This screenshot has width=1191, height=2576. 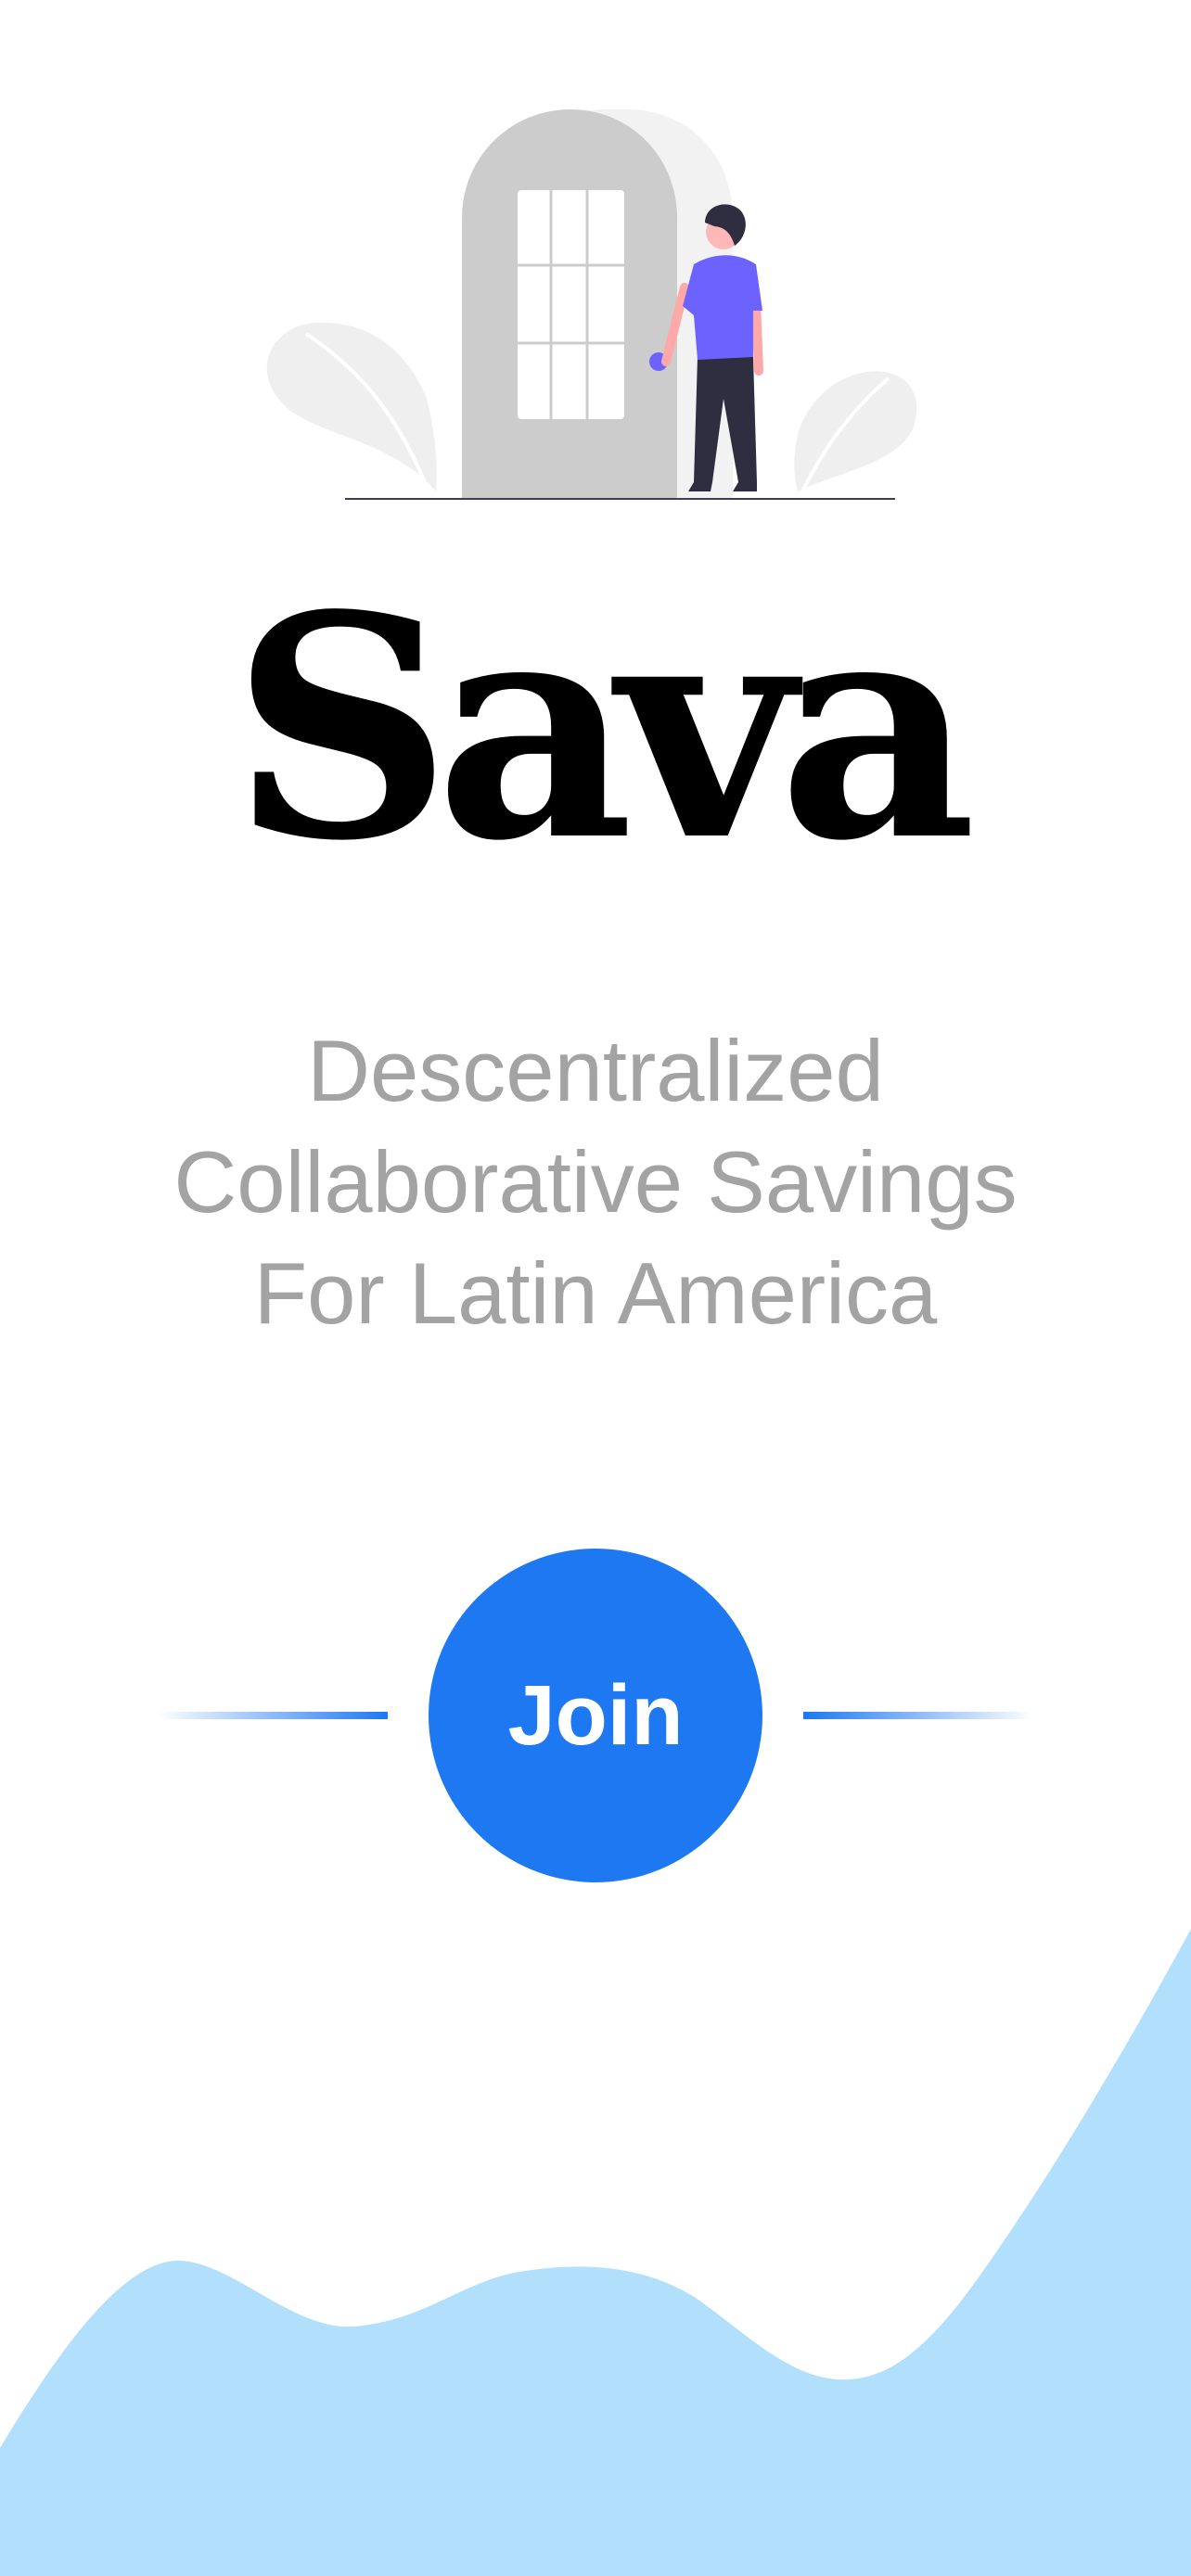 I want to click on tagline-line-3: For Latin America, so click(x=595, y=1293).